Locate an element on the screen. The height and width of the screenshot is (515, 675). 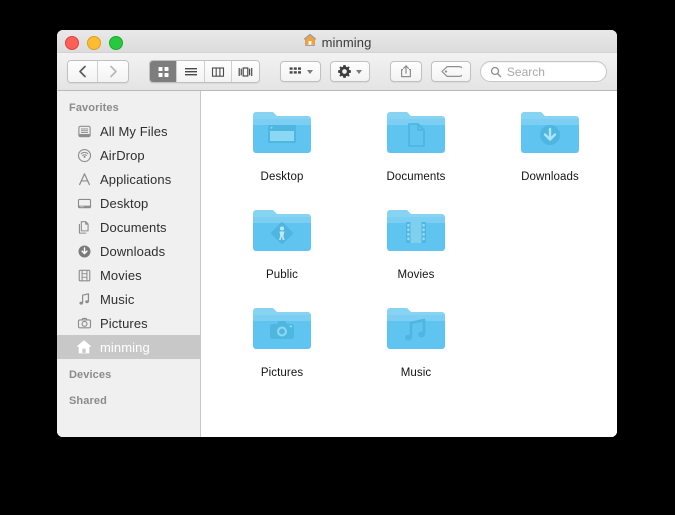
sidebar-item-downloads: Downloads is located at coordinates (128, 251).